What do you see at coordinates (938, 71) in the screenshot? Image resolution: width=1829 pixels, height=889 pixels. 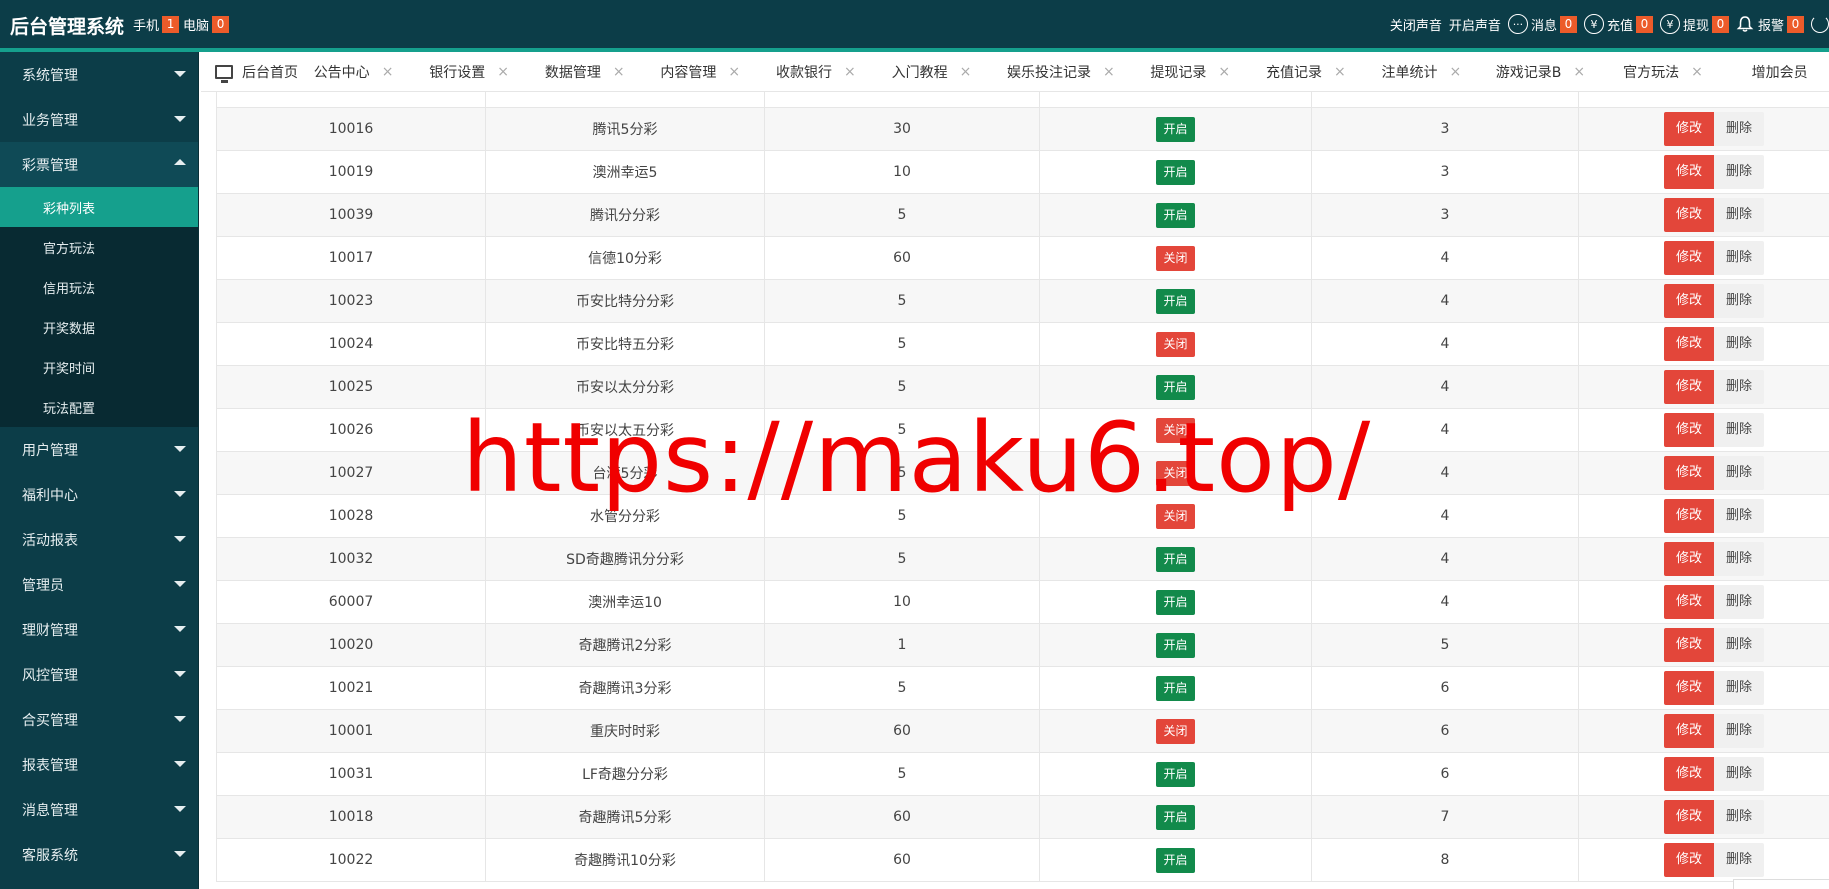 I see `tab-tutorial: 入门教程 ×` at bounding box center [938, 71].